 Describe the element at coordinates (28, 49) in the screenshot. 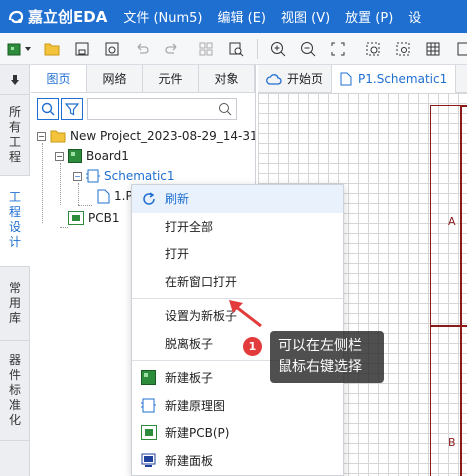

I see `chevron-down-icon` at that location.